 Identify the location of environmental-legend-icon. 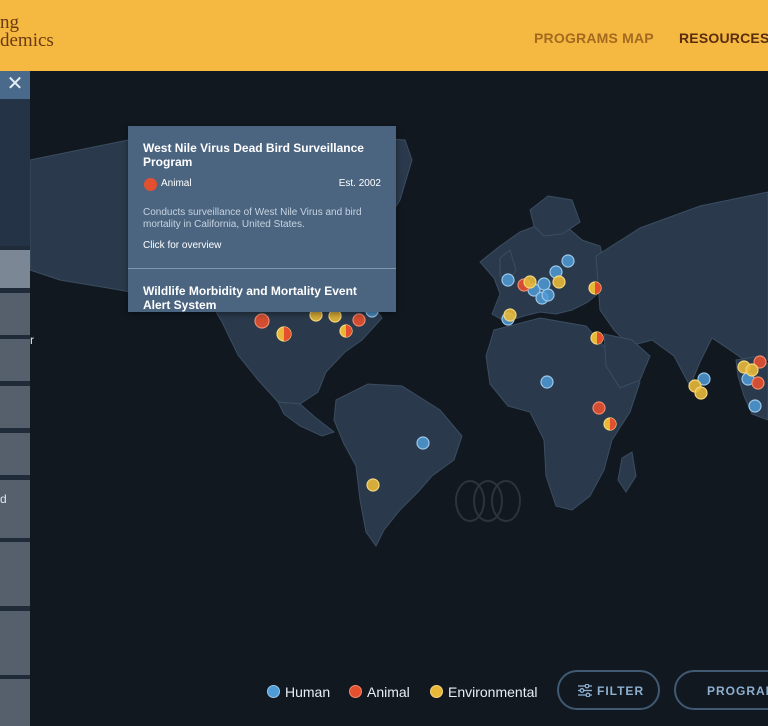
(436, 691).